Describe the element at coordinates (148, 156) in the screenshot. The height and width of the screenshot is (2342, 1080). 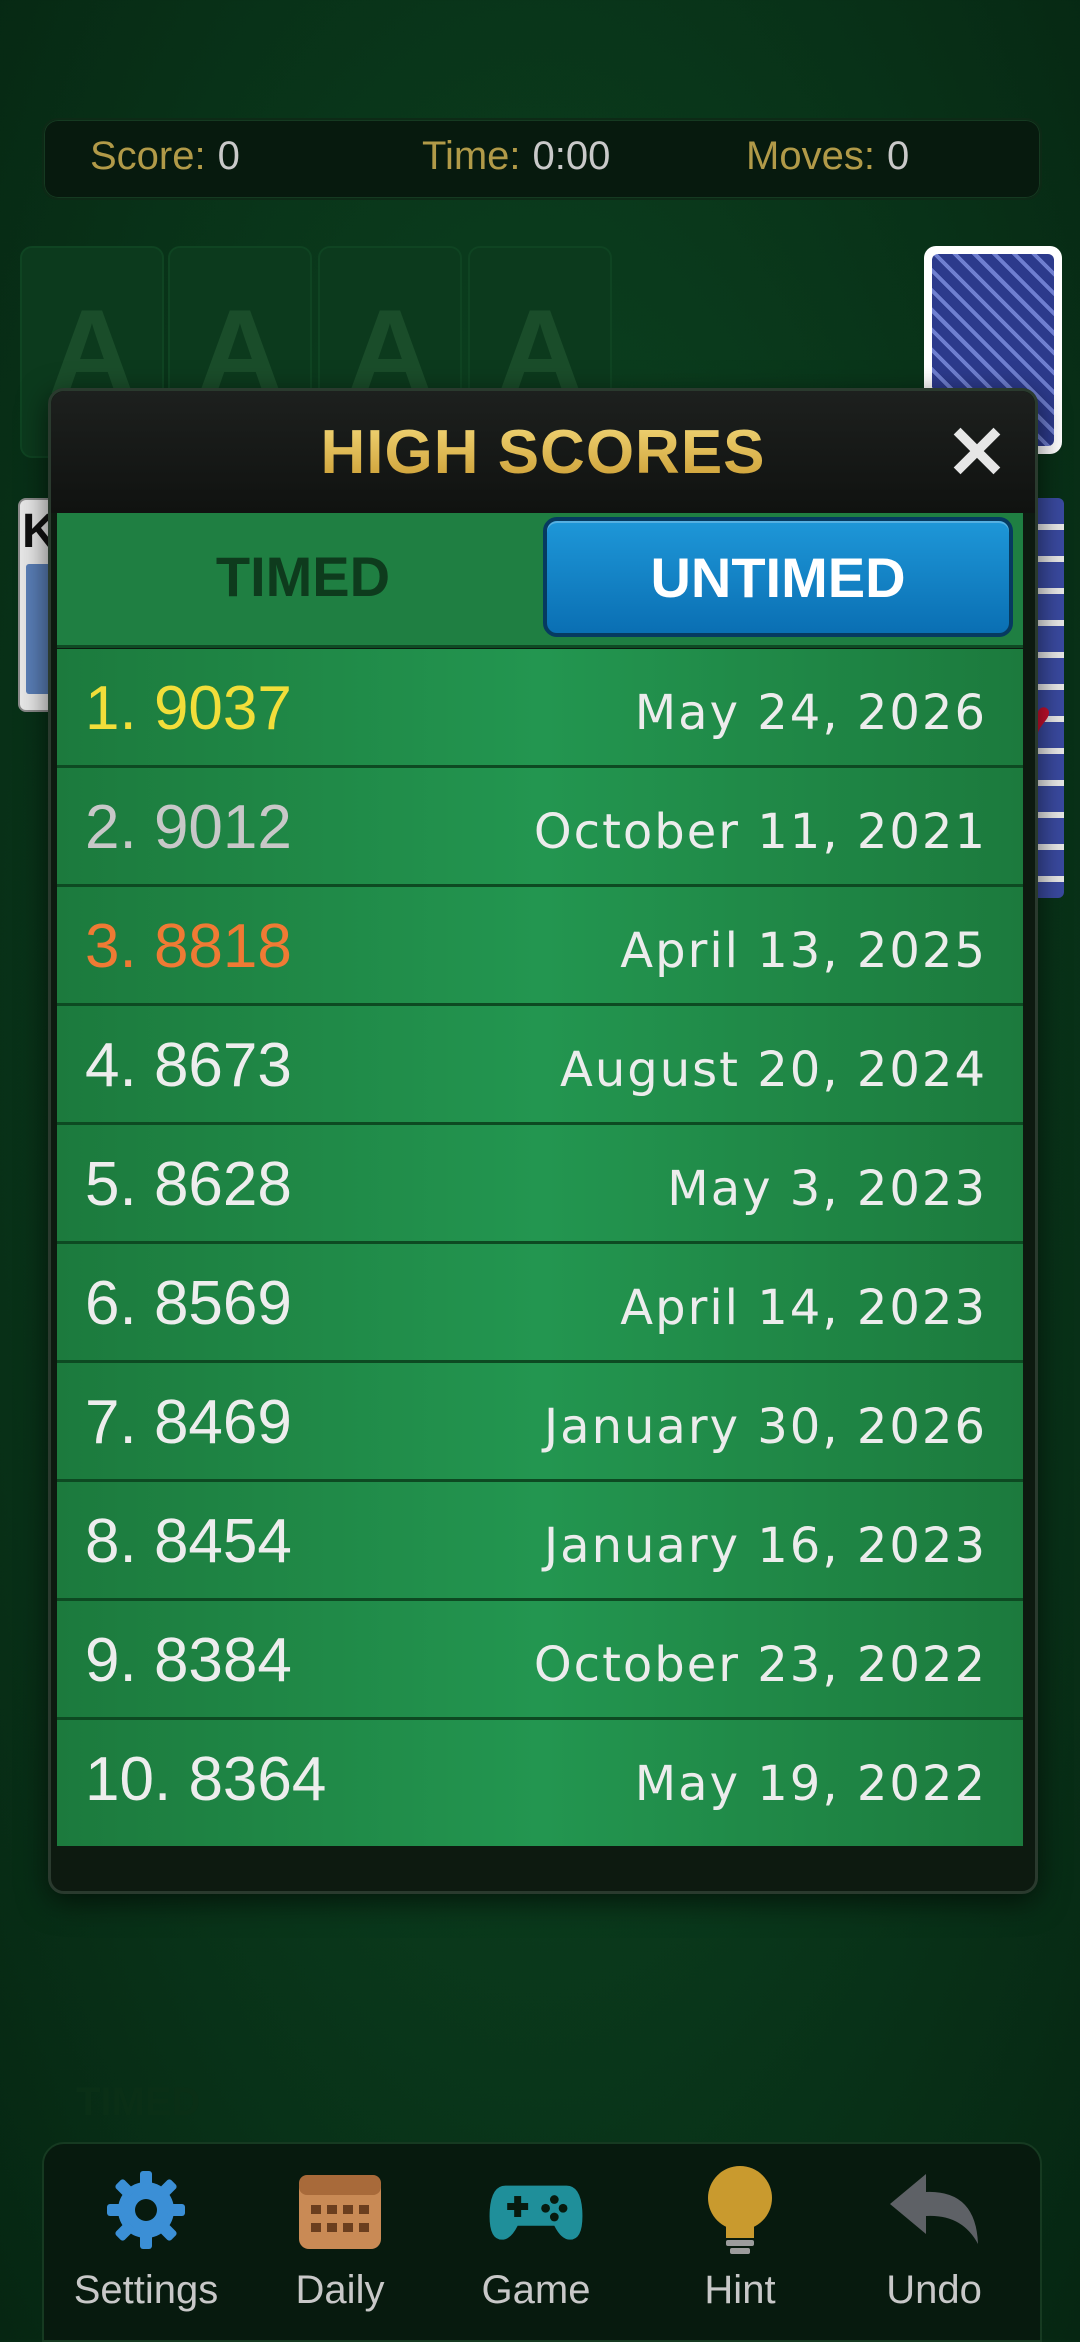
I see `score-label: Score:` at that location.